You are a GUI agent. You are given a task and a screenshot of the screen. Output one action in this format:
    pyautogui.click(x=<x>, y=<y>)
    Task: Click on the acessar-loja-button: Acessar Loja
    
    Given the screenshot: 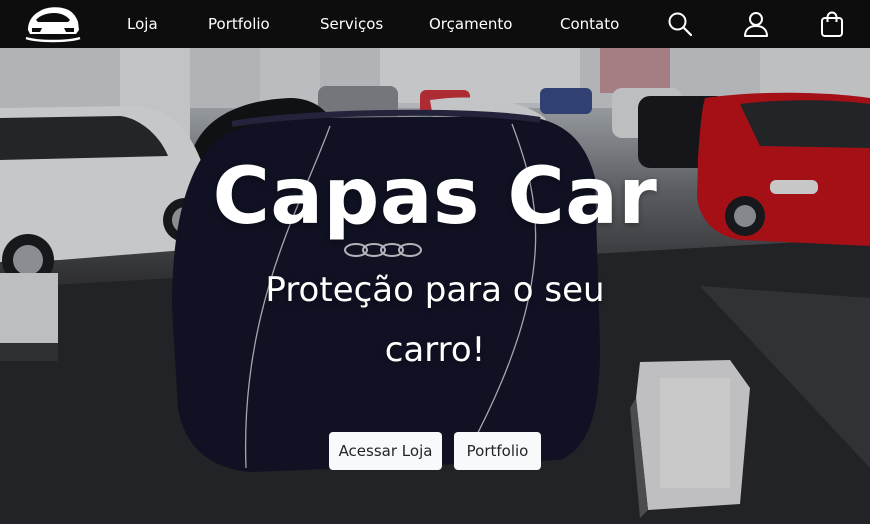 What is the action you would take?
    pyautogui.click(x=385, y=451)
    